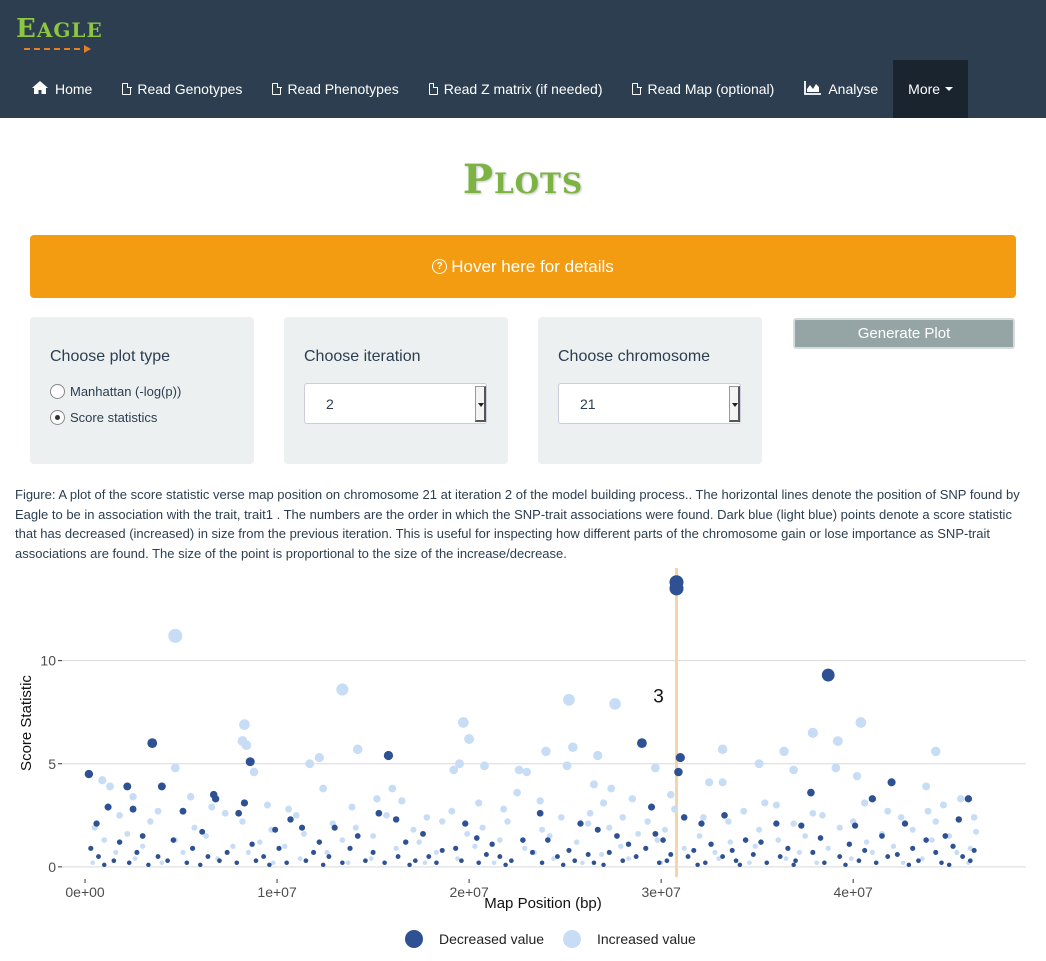  I want to click on x-tick-label: 3e+07, so click(661, 892).